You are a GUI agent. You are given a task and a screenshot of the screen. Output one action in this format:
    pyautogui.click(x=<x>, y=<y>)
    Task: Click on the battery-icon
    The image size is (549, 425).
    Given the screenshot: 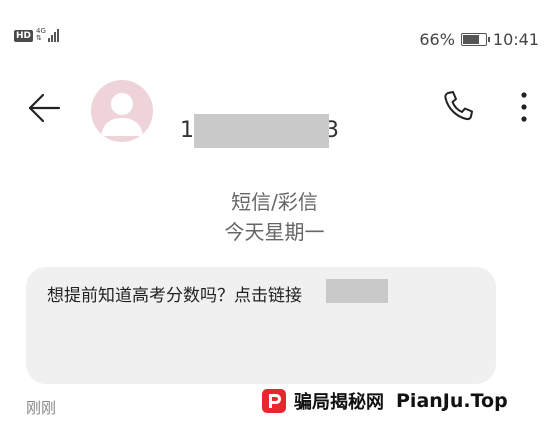 What is the action you would take?
    pyautogui.click(x=475, y=39)
    